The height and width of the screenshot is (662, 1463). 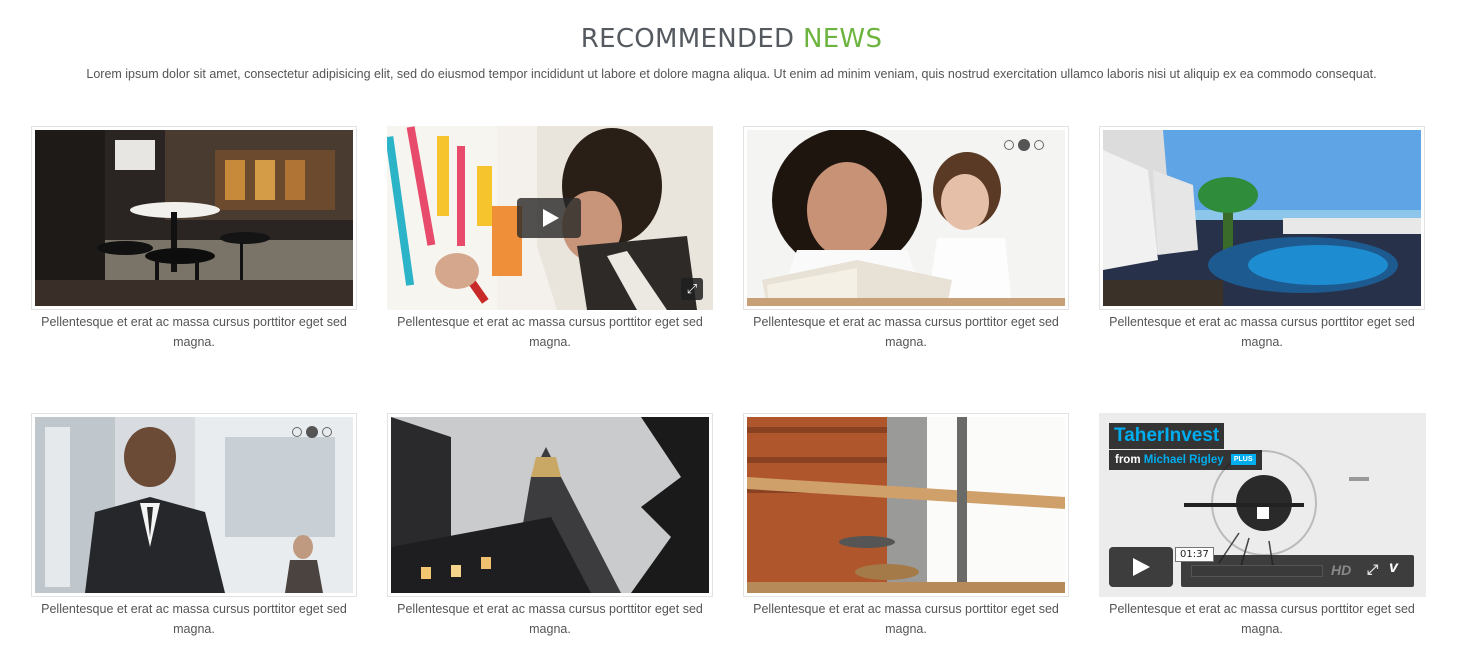 I want to click on video-frame: ⤢, so click(x=550, y=218).